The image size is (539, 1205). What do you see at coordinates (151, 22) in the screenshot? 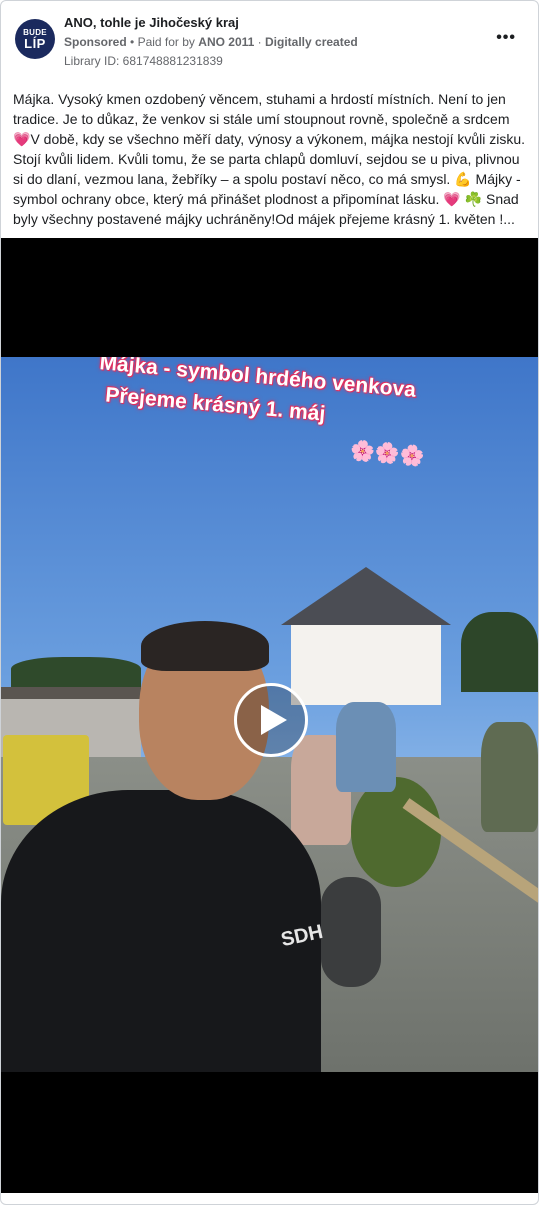
I see `page-name: ANO, tohle je Jihočeský kraj` at bounding box center [151, 22].